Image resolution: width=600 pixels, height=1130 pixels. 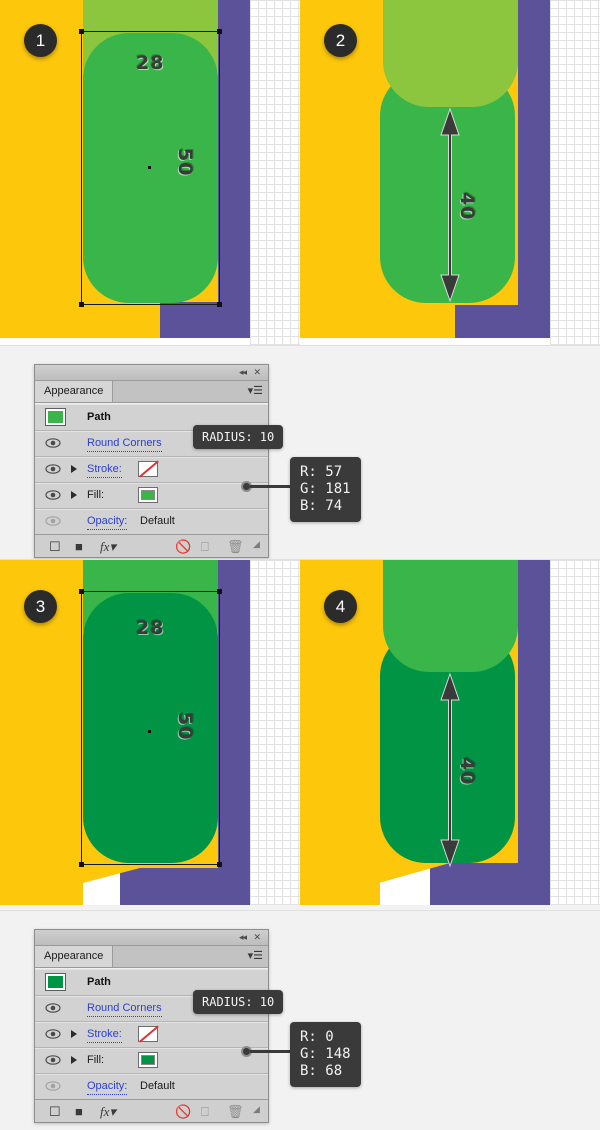 What do you see at coordinates (40, 40) in the screenshot?
I see `step-badge-1: 1` at bounding box center [40, 40].